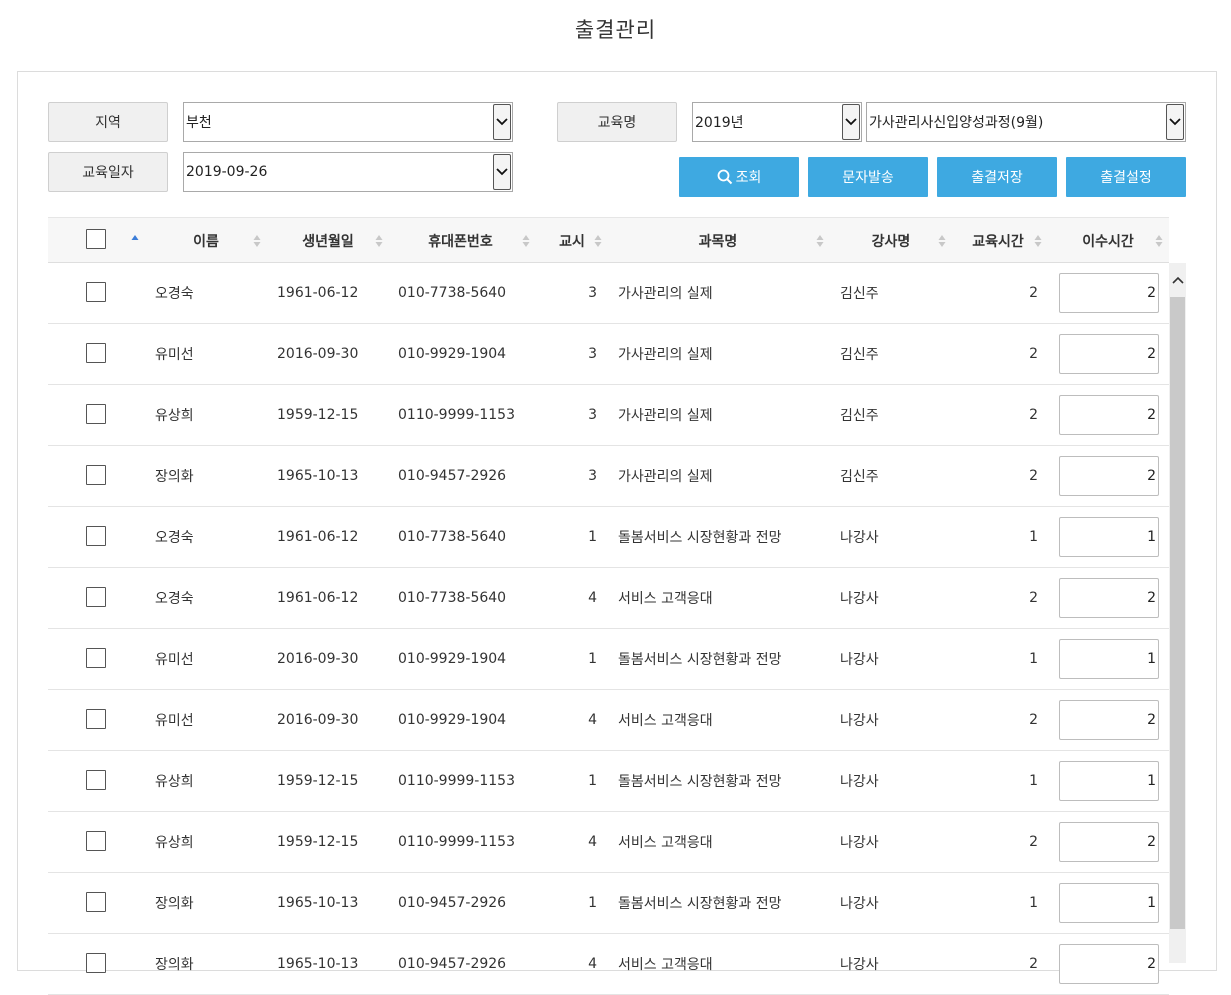 Image resolution: width=1231 pixels, height=995 pixels. I want to click on header-phone: 휴대폰번호, so click(460, 241).